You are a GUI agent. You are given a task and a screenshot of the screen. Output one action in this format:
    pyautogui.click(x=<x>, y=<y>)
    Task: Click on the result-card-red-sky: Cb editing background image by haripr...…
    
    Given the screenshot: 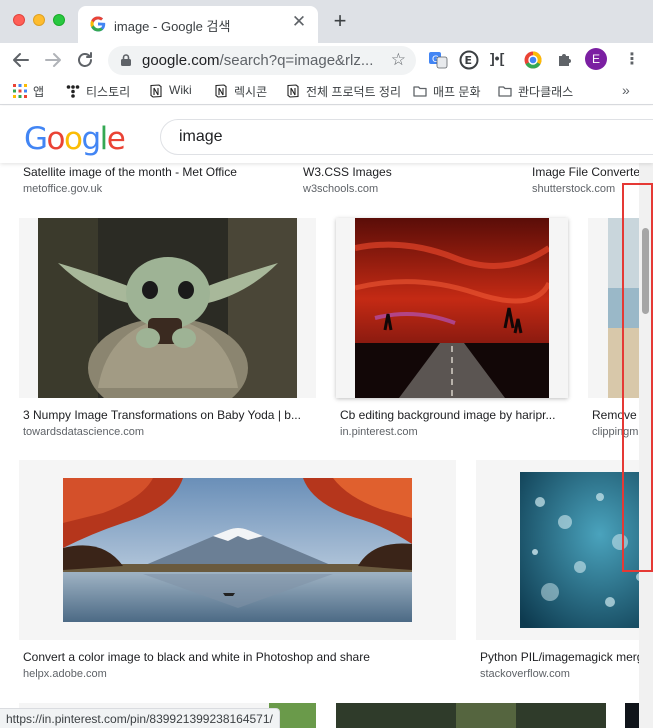 What is the action you would take?
    pyautogui.click(x=452, y=330)
    